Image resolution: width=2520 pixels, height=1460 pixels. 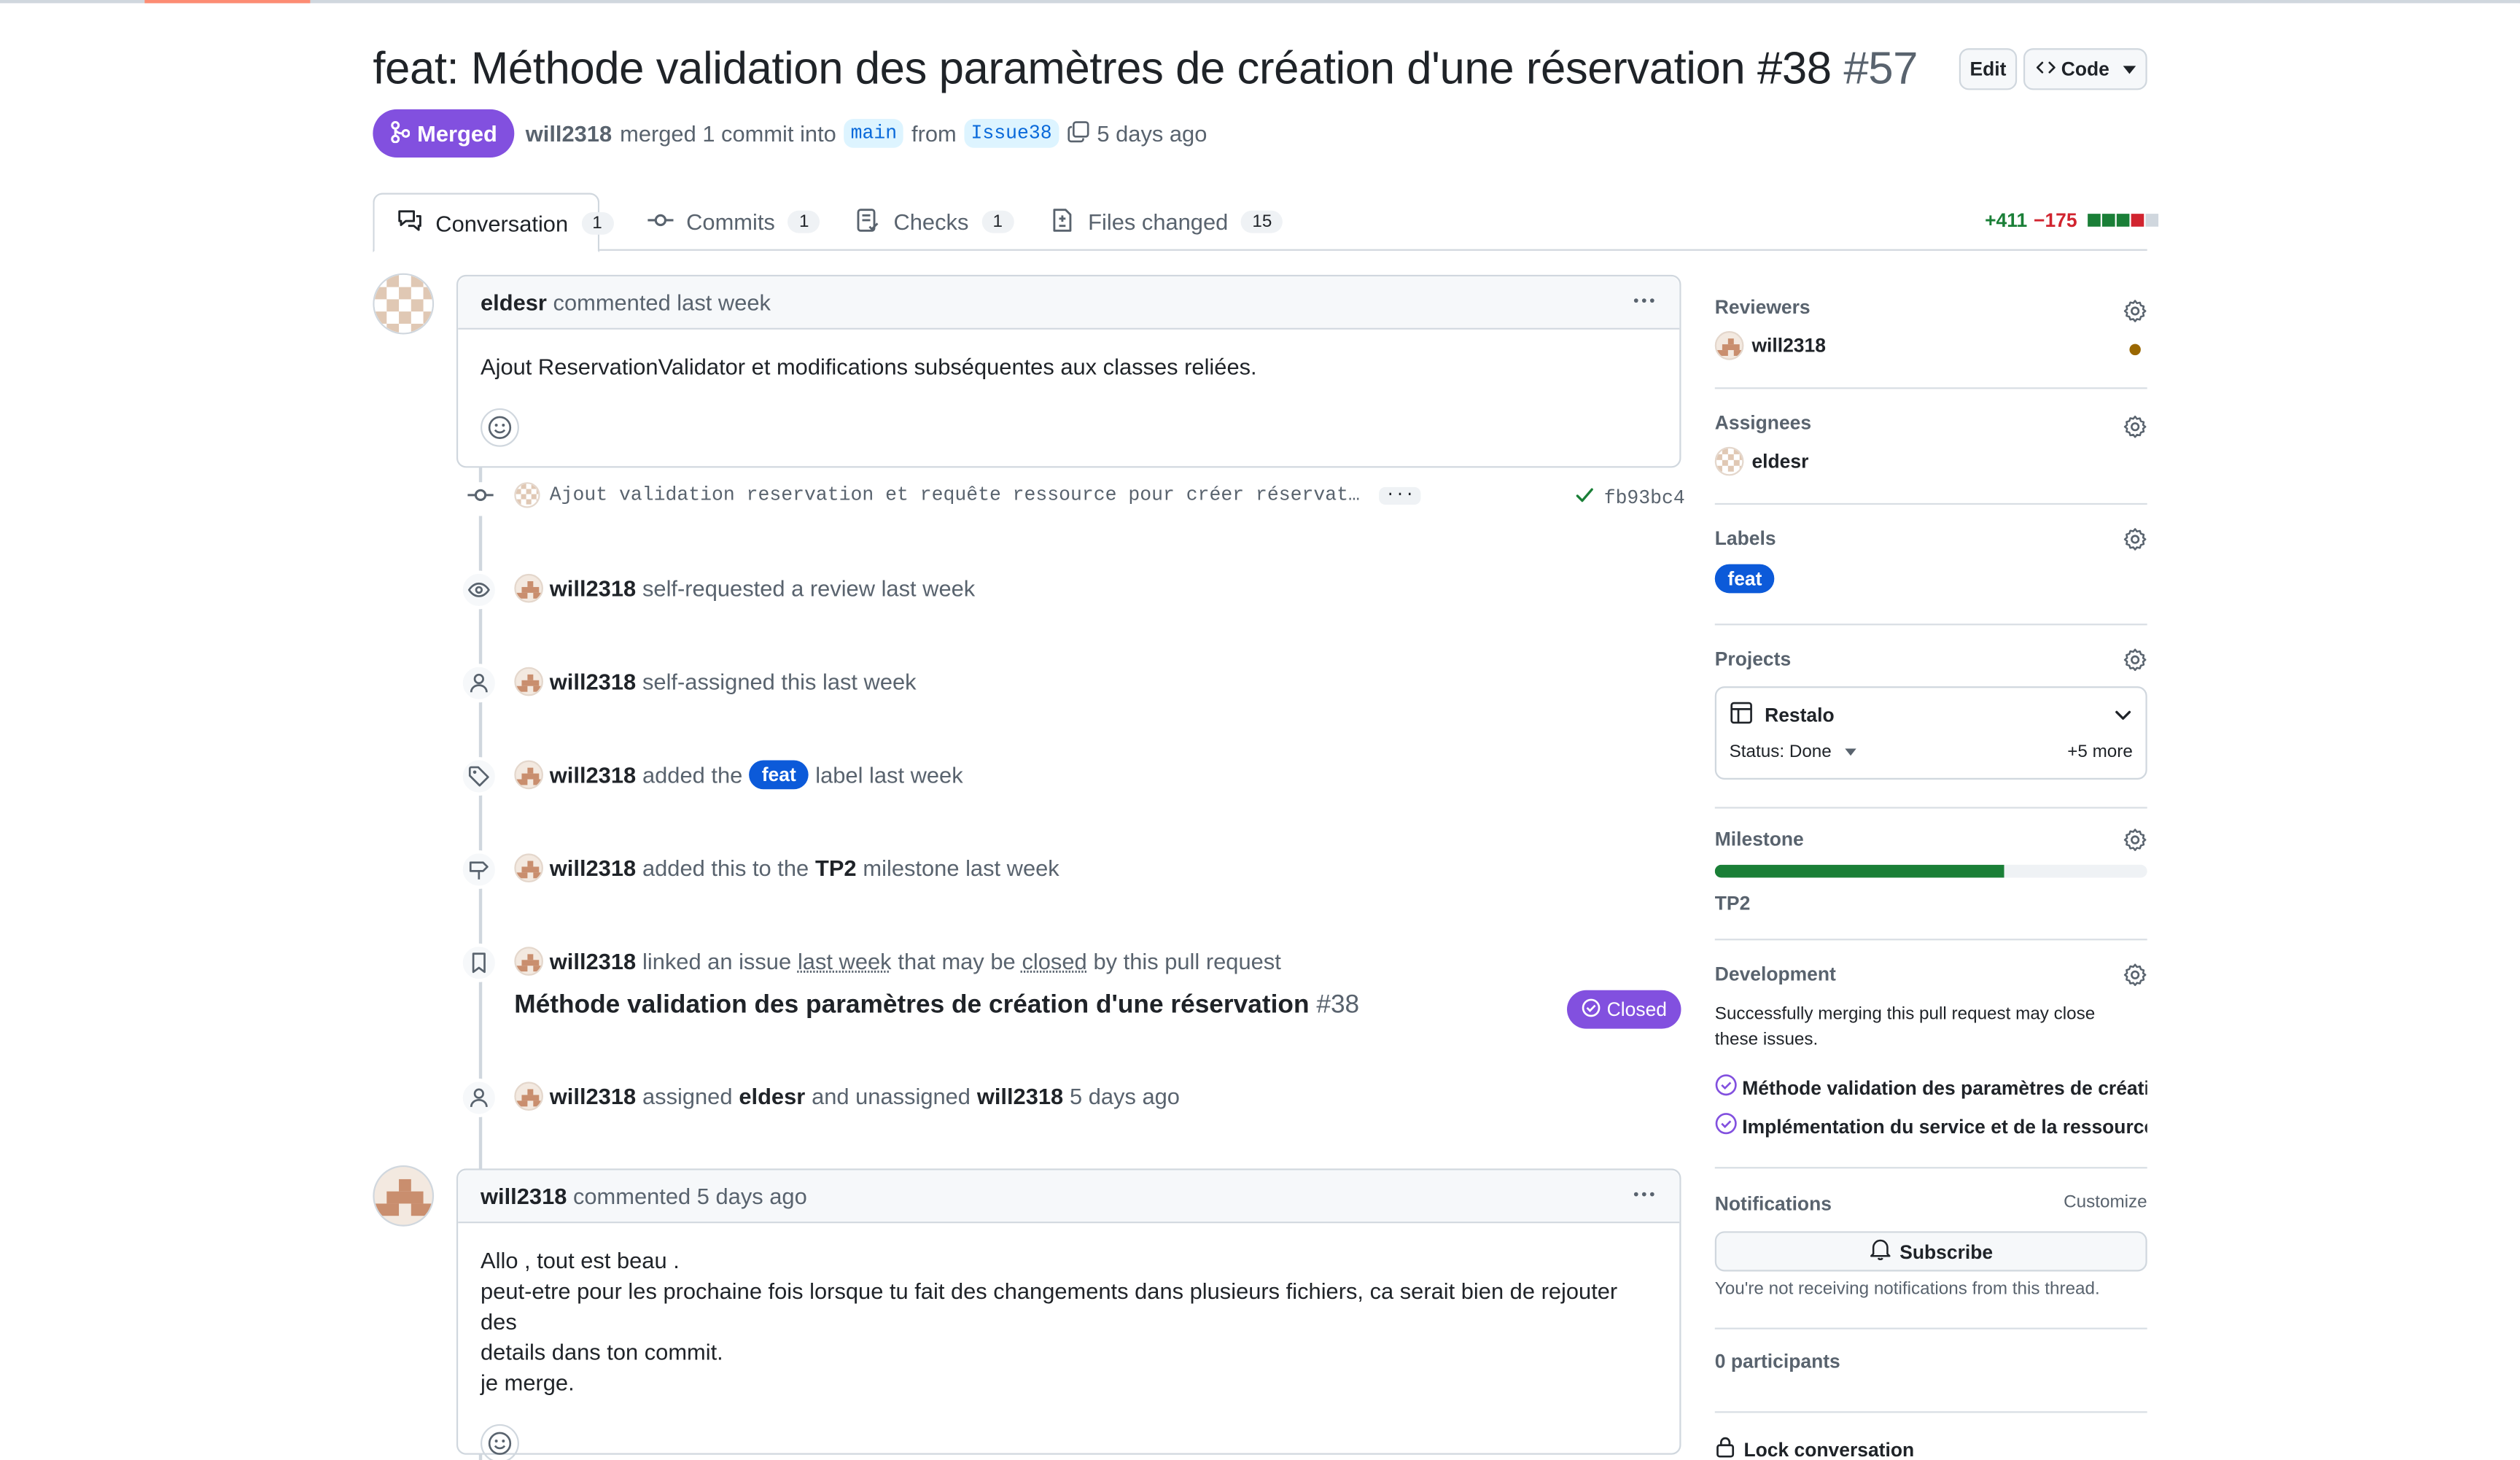 I want to click on git-commit-icon, so click(x=660, y=221).